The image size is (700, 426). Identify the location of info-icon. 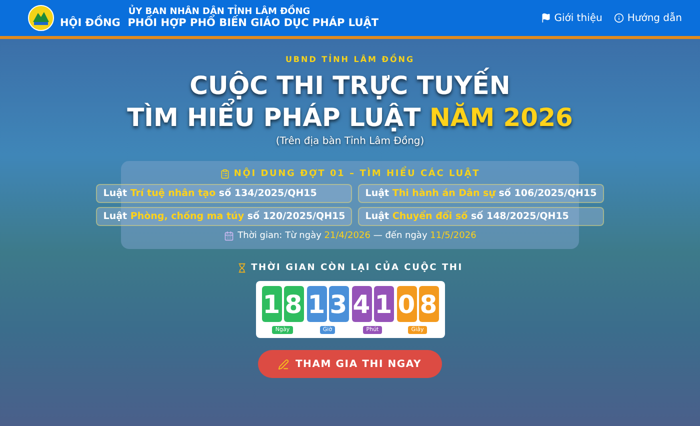
(619, 18).